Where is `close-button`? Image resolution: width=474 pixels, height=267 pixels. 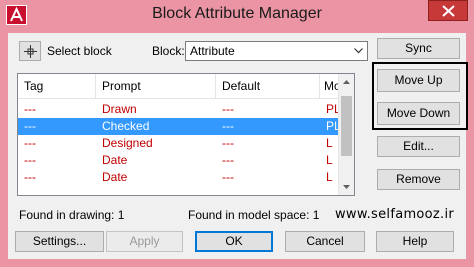
close-button is located at coordinates (448, 10).